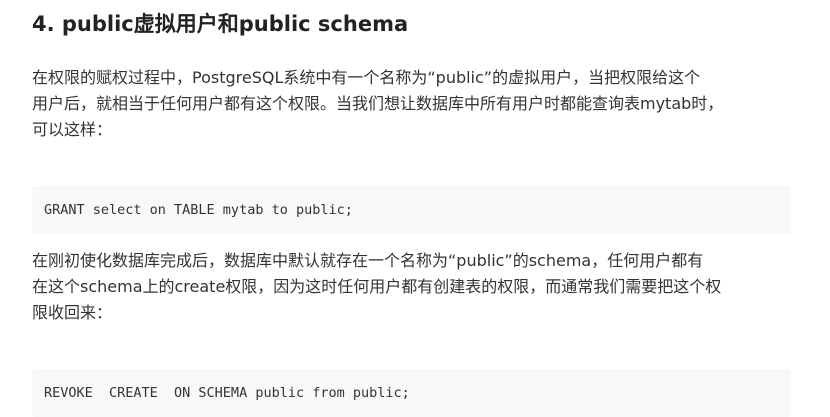 The image size is (830, 417). What do you see at coordinates (72, 312) in the screenshot?
I see `paragraph-line: 限收回来：` at bounding box center [72, 312].